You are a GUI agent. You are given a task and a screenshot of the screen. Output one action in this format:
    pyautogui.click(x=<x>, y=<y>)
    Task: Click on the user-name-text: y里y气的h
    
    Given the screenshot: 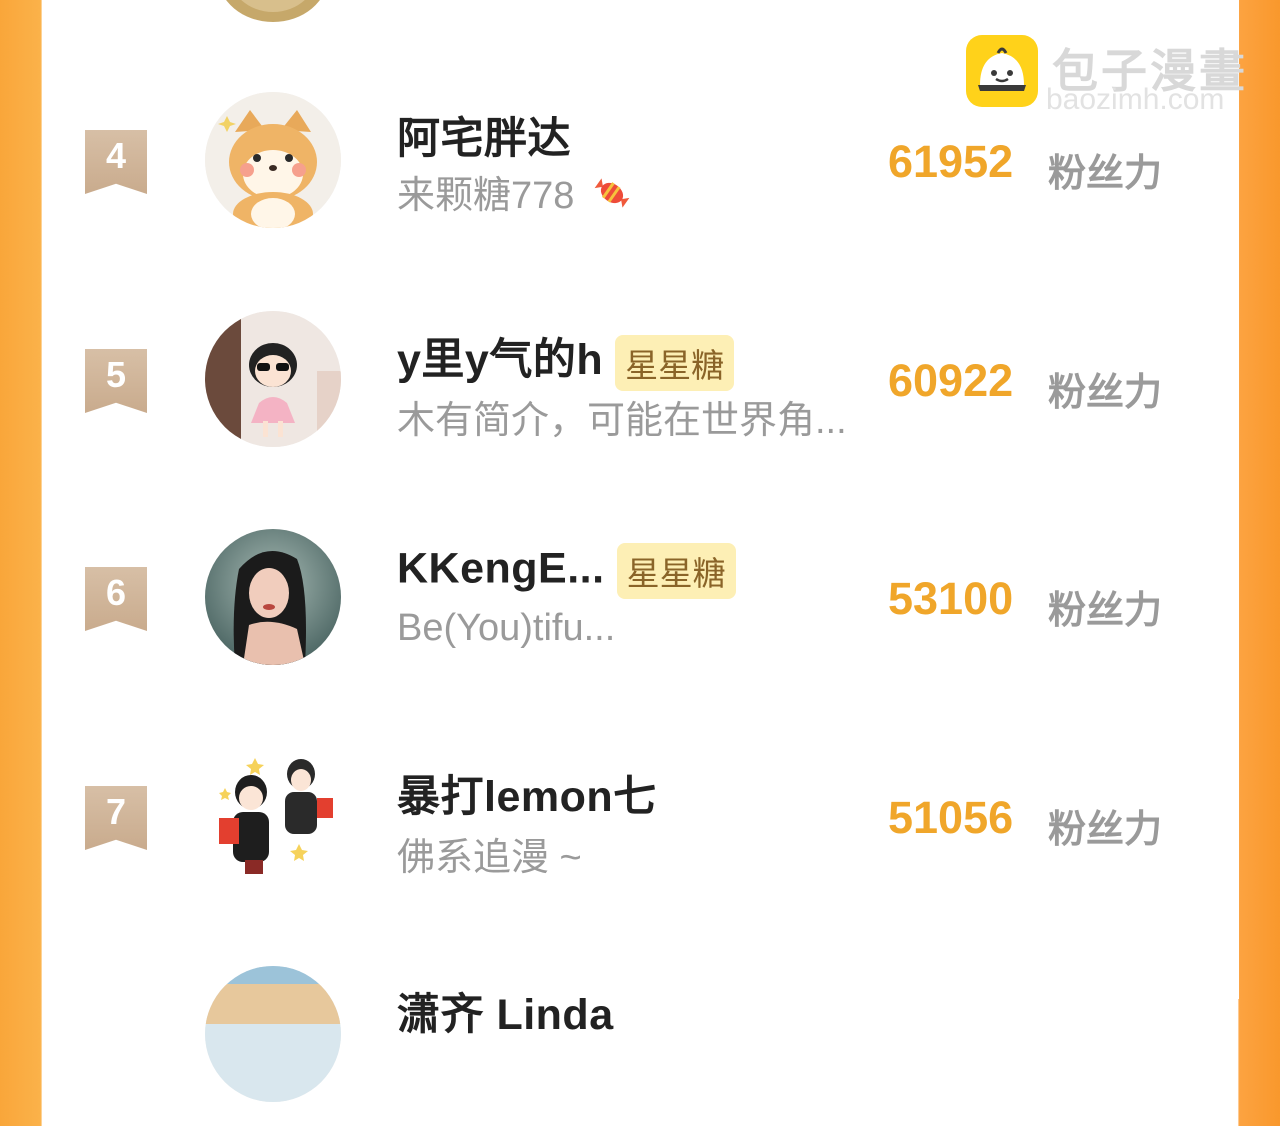 What is the action you would take?
    pyautogui.click(x=500, y=360)
    